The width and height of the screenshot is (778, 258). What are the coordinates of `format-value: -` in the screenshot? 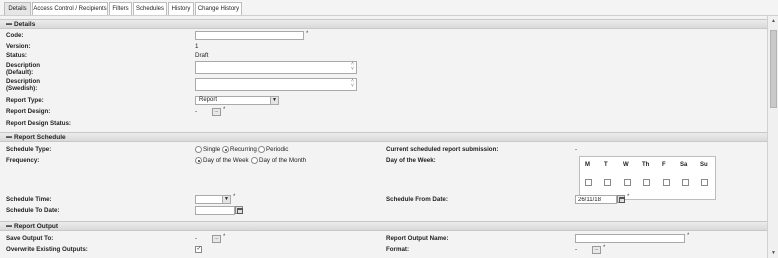 It's located at (576, 249).